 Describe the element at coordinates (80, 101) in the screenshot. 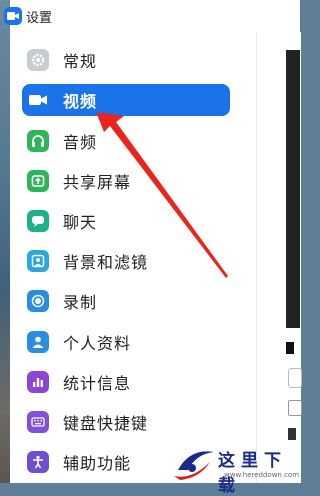

I see `sidebar-item-label: 视频` at that location.